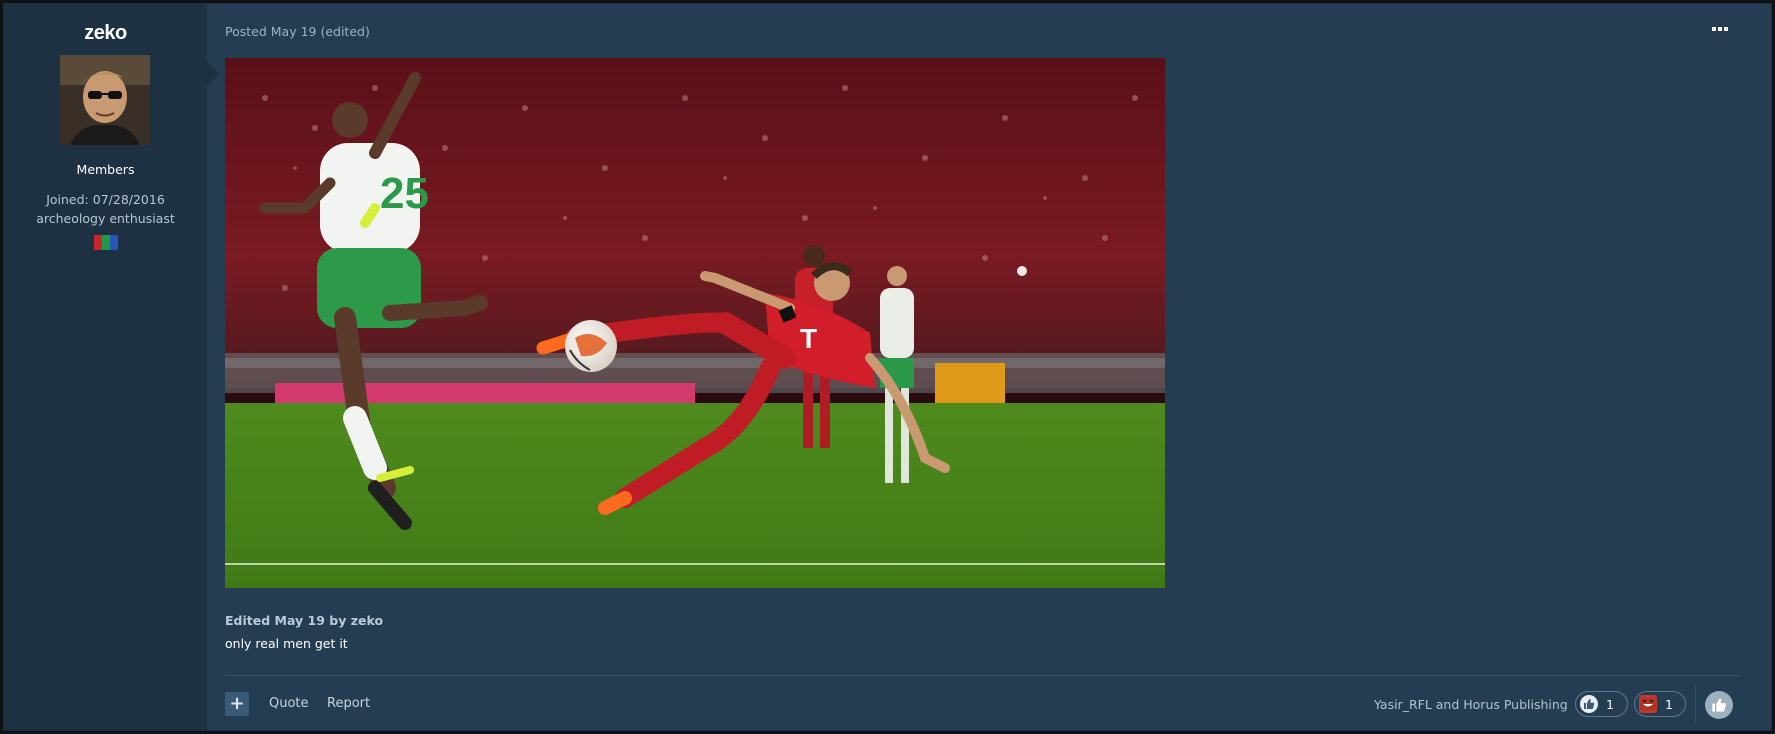 This screenshot has height=734, width=1775. What do you see at coordinates (105, 33) in the screenshot?
I see `author-name: zeko` at bounding box center [105, 33].